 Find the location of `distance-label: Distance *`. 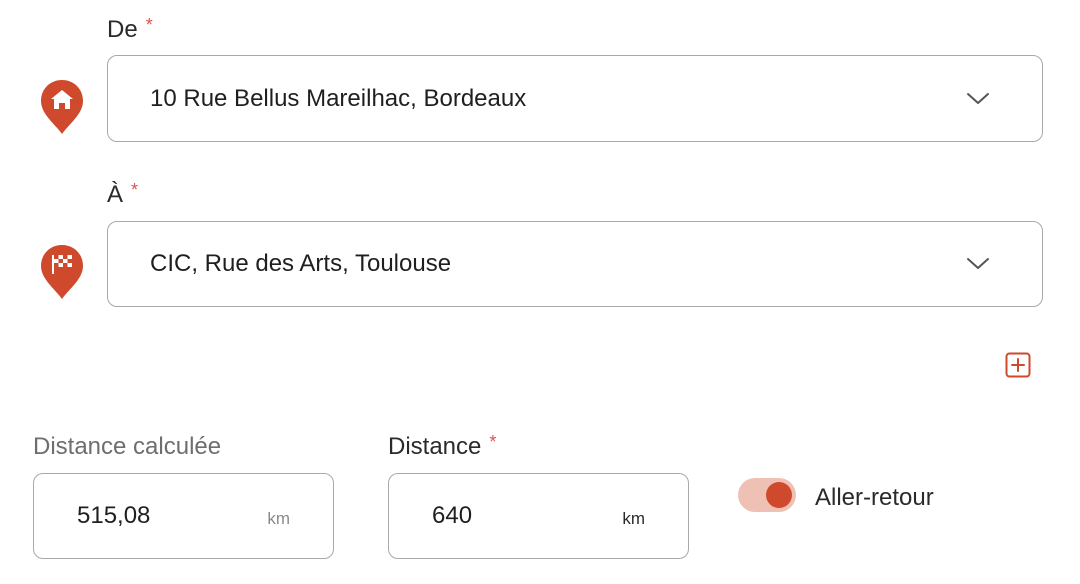

distance-label: Distance * is located at coordinates (442, 446).